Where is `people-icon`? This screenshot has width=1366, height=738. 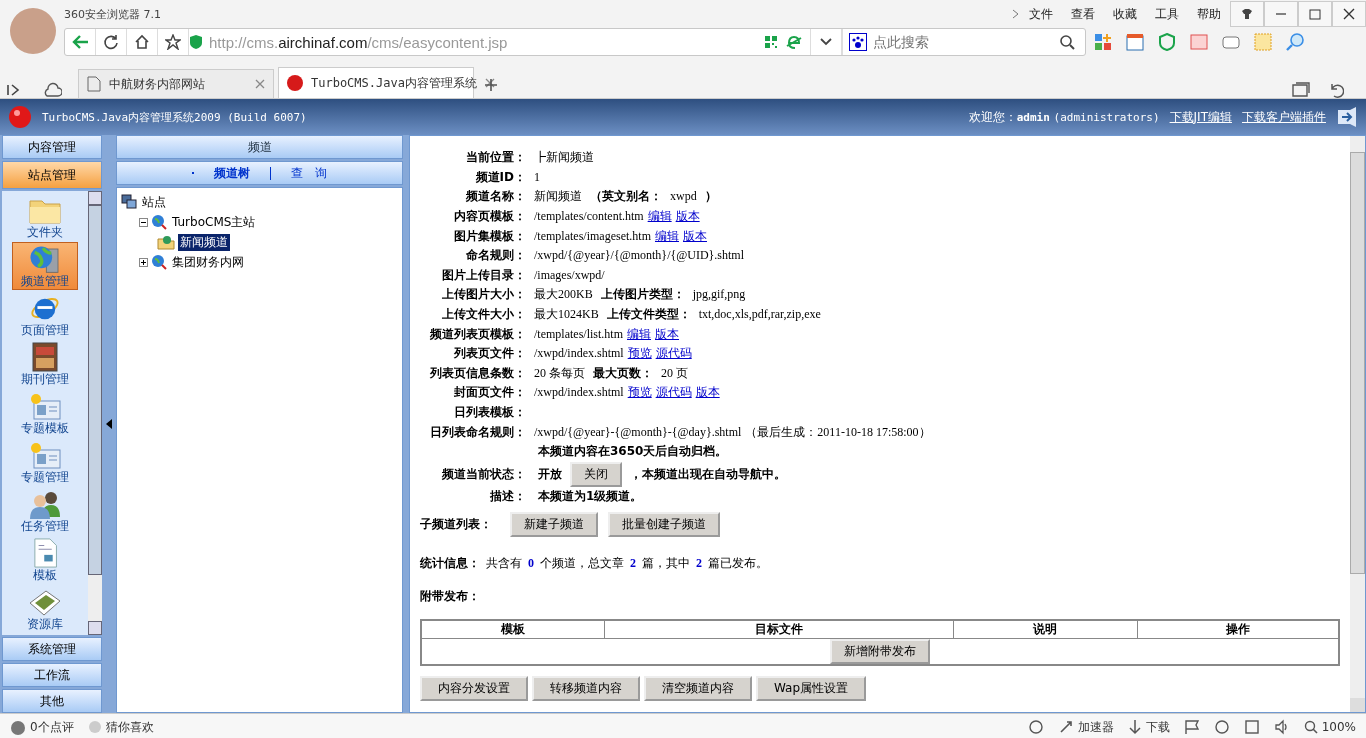 people-icon is located at coordinates (45, 504).